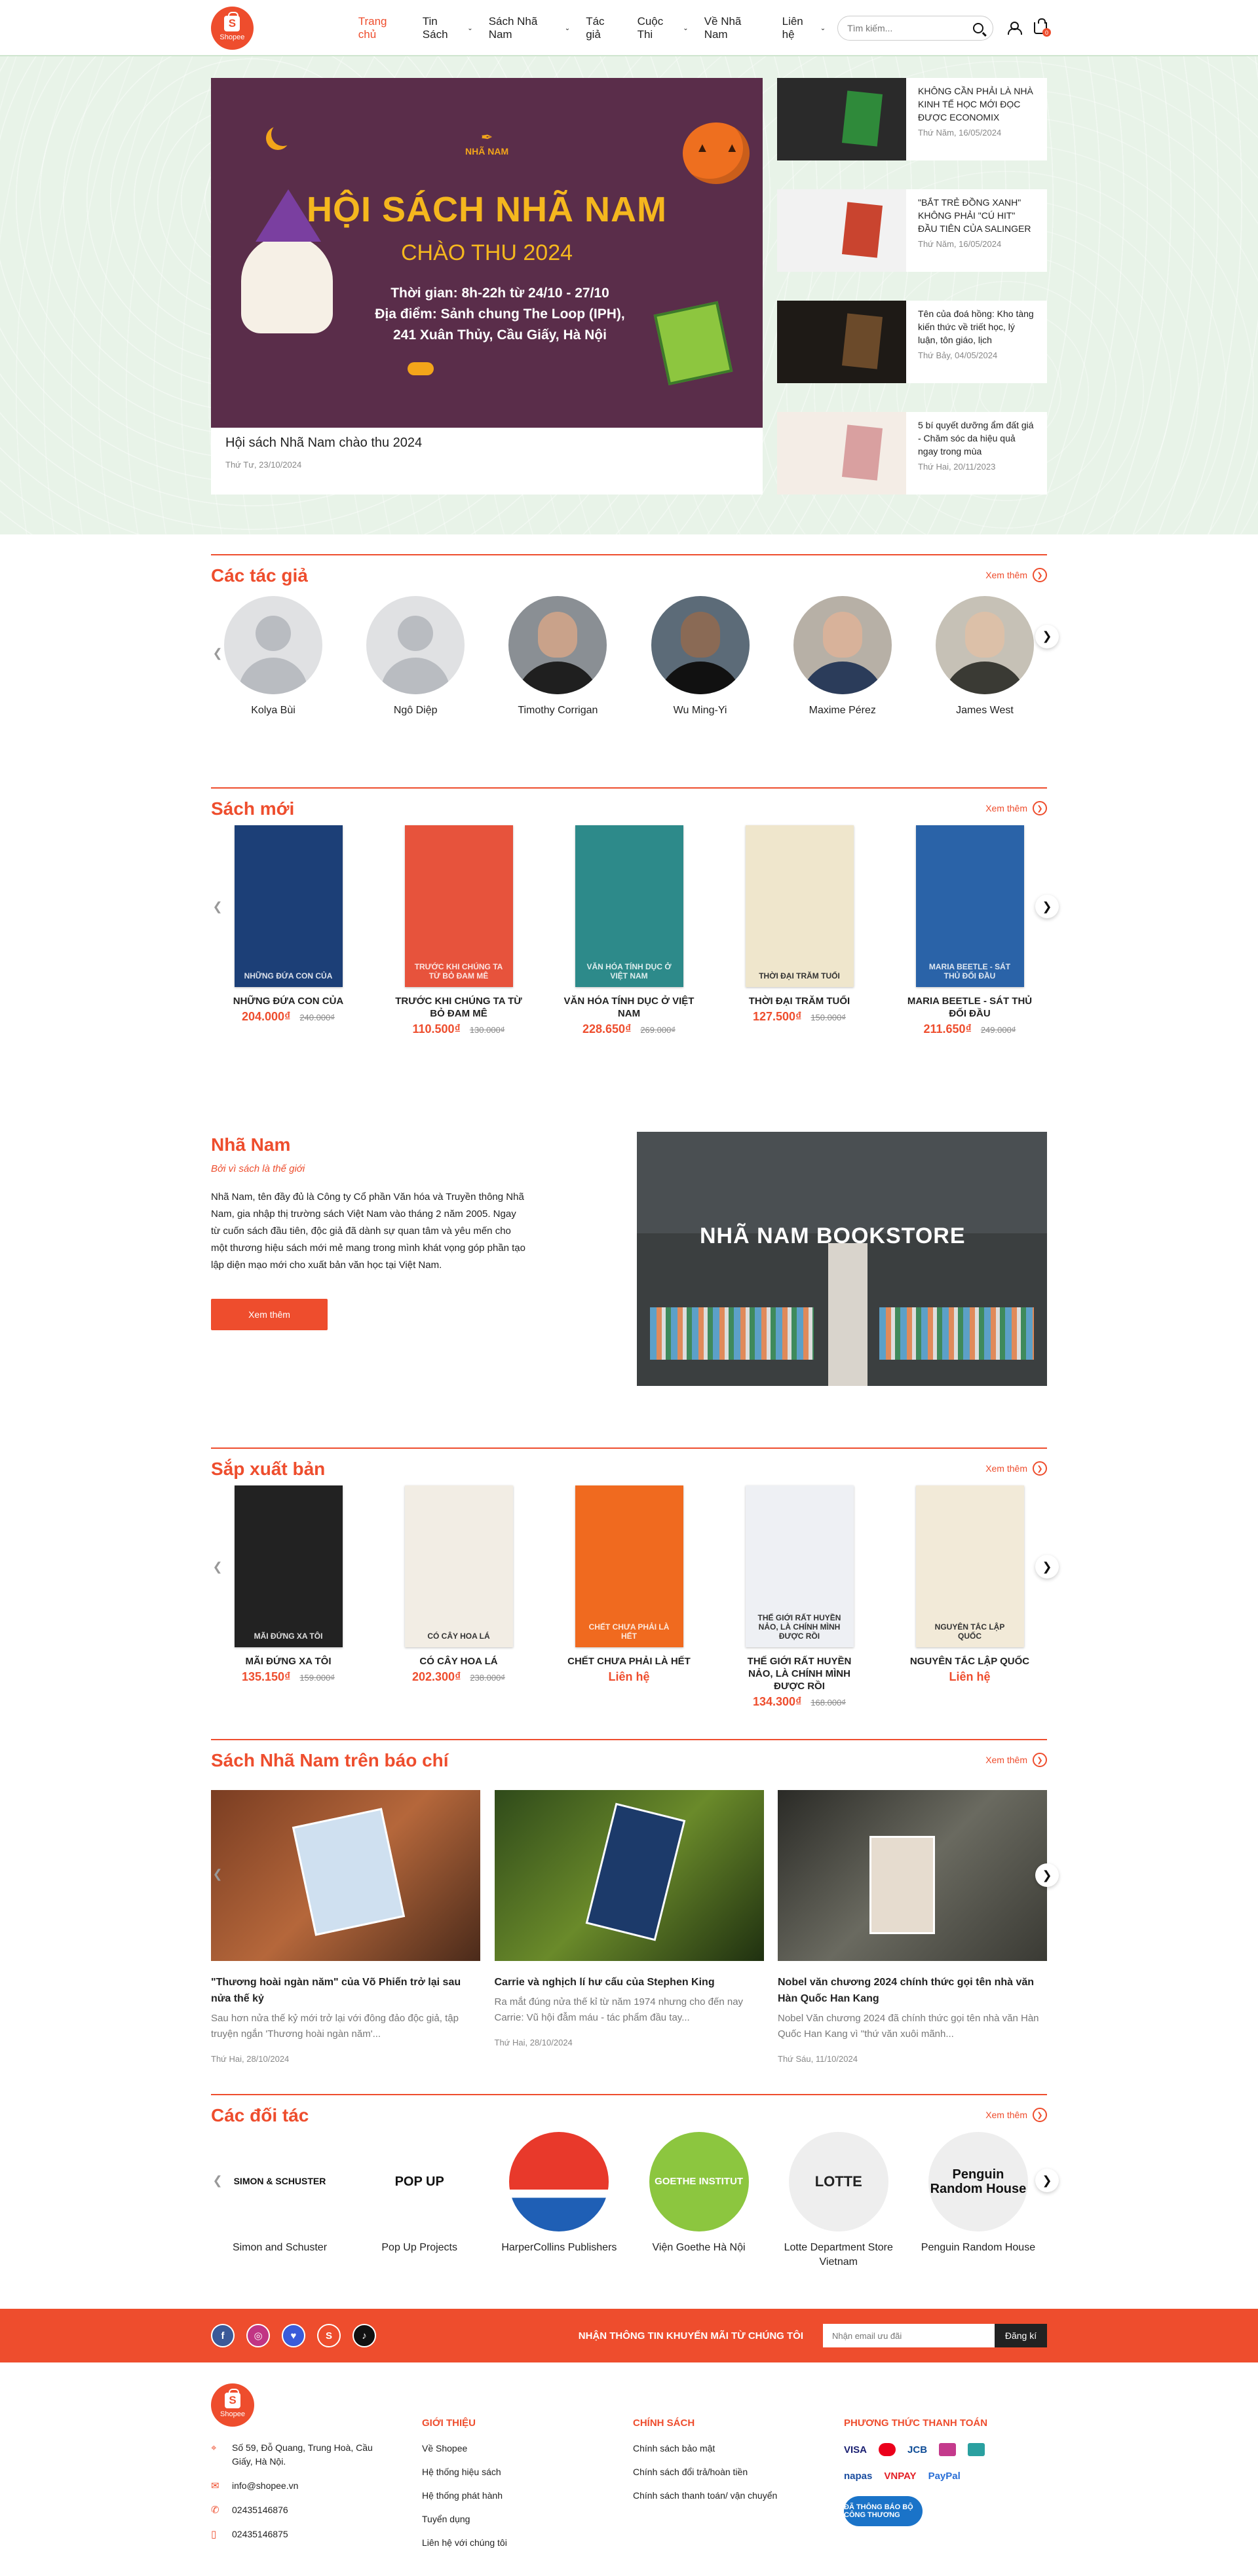 Image resolution: width=1258 pixels, height=2576 pixels. Describe the element at coordinates (415, 711) in the screenshot. I see `author-name: Ngô Diệp` at that location.